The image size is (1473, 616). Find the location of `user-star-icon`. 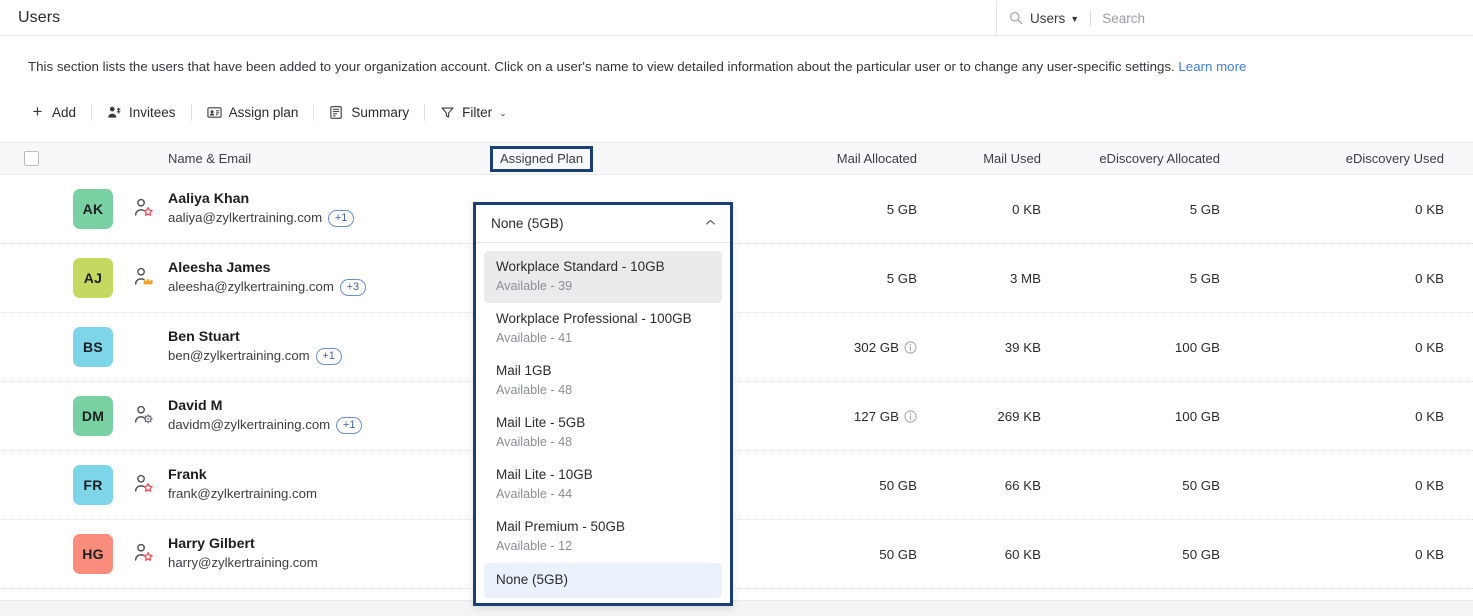

user-star-icon is located at coordinates (144, 554).